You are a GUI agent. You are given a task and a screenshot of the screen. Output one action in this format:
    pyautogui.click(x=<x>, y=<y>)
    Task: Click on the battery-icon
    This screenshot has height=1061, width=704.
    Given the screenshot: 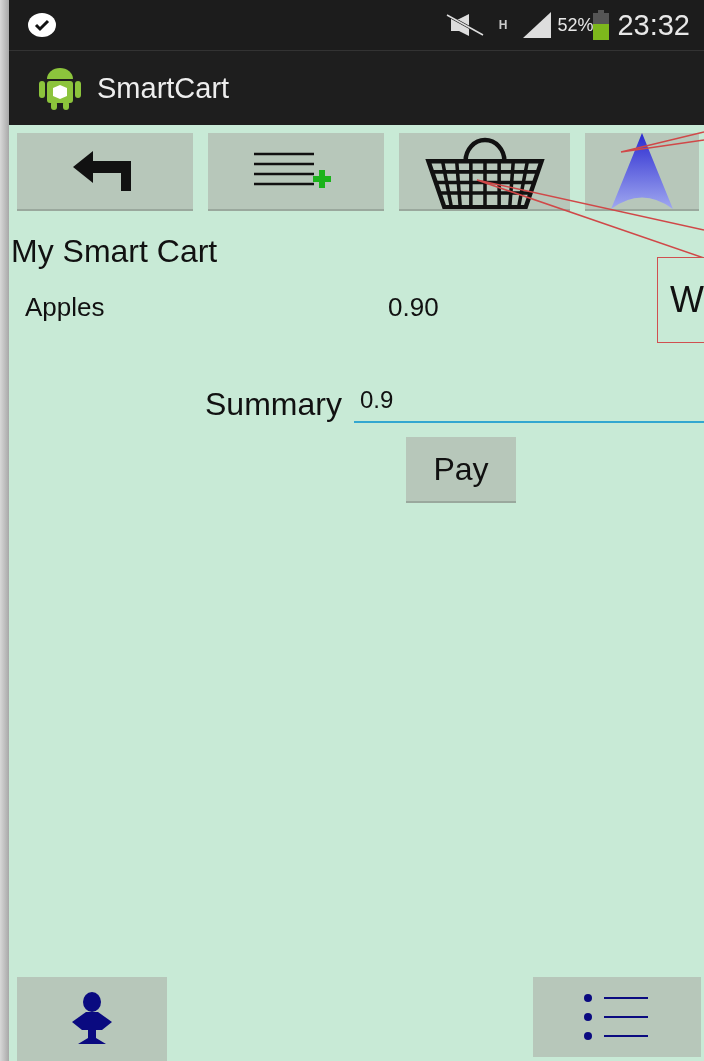 What is the action you would take?
    pyautogui.click(x=601, y=25)
    